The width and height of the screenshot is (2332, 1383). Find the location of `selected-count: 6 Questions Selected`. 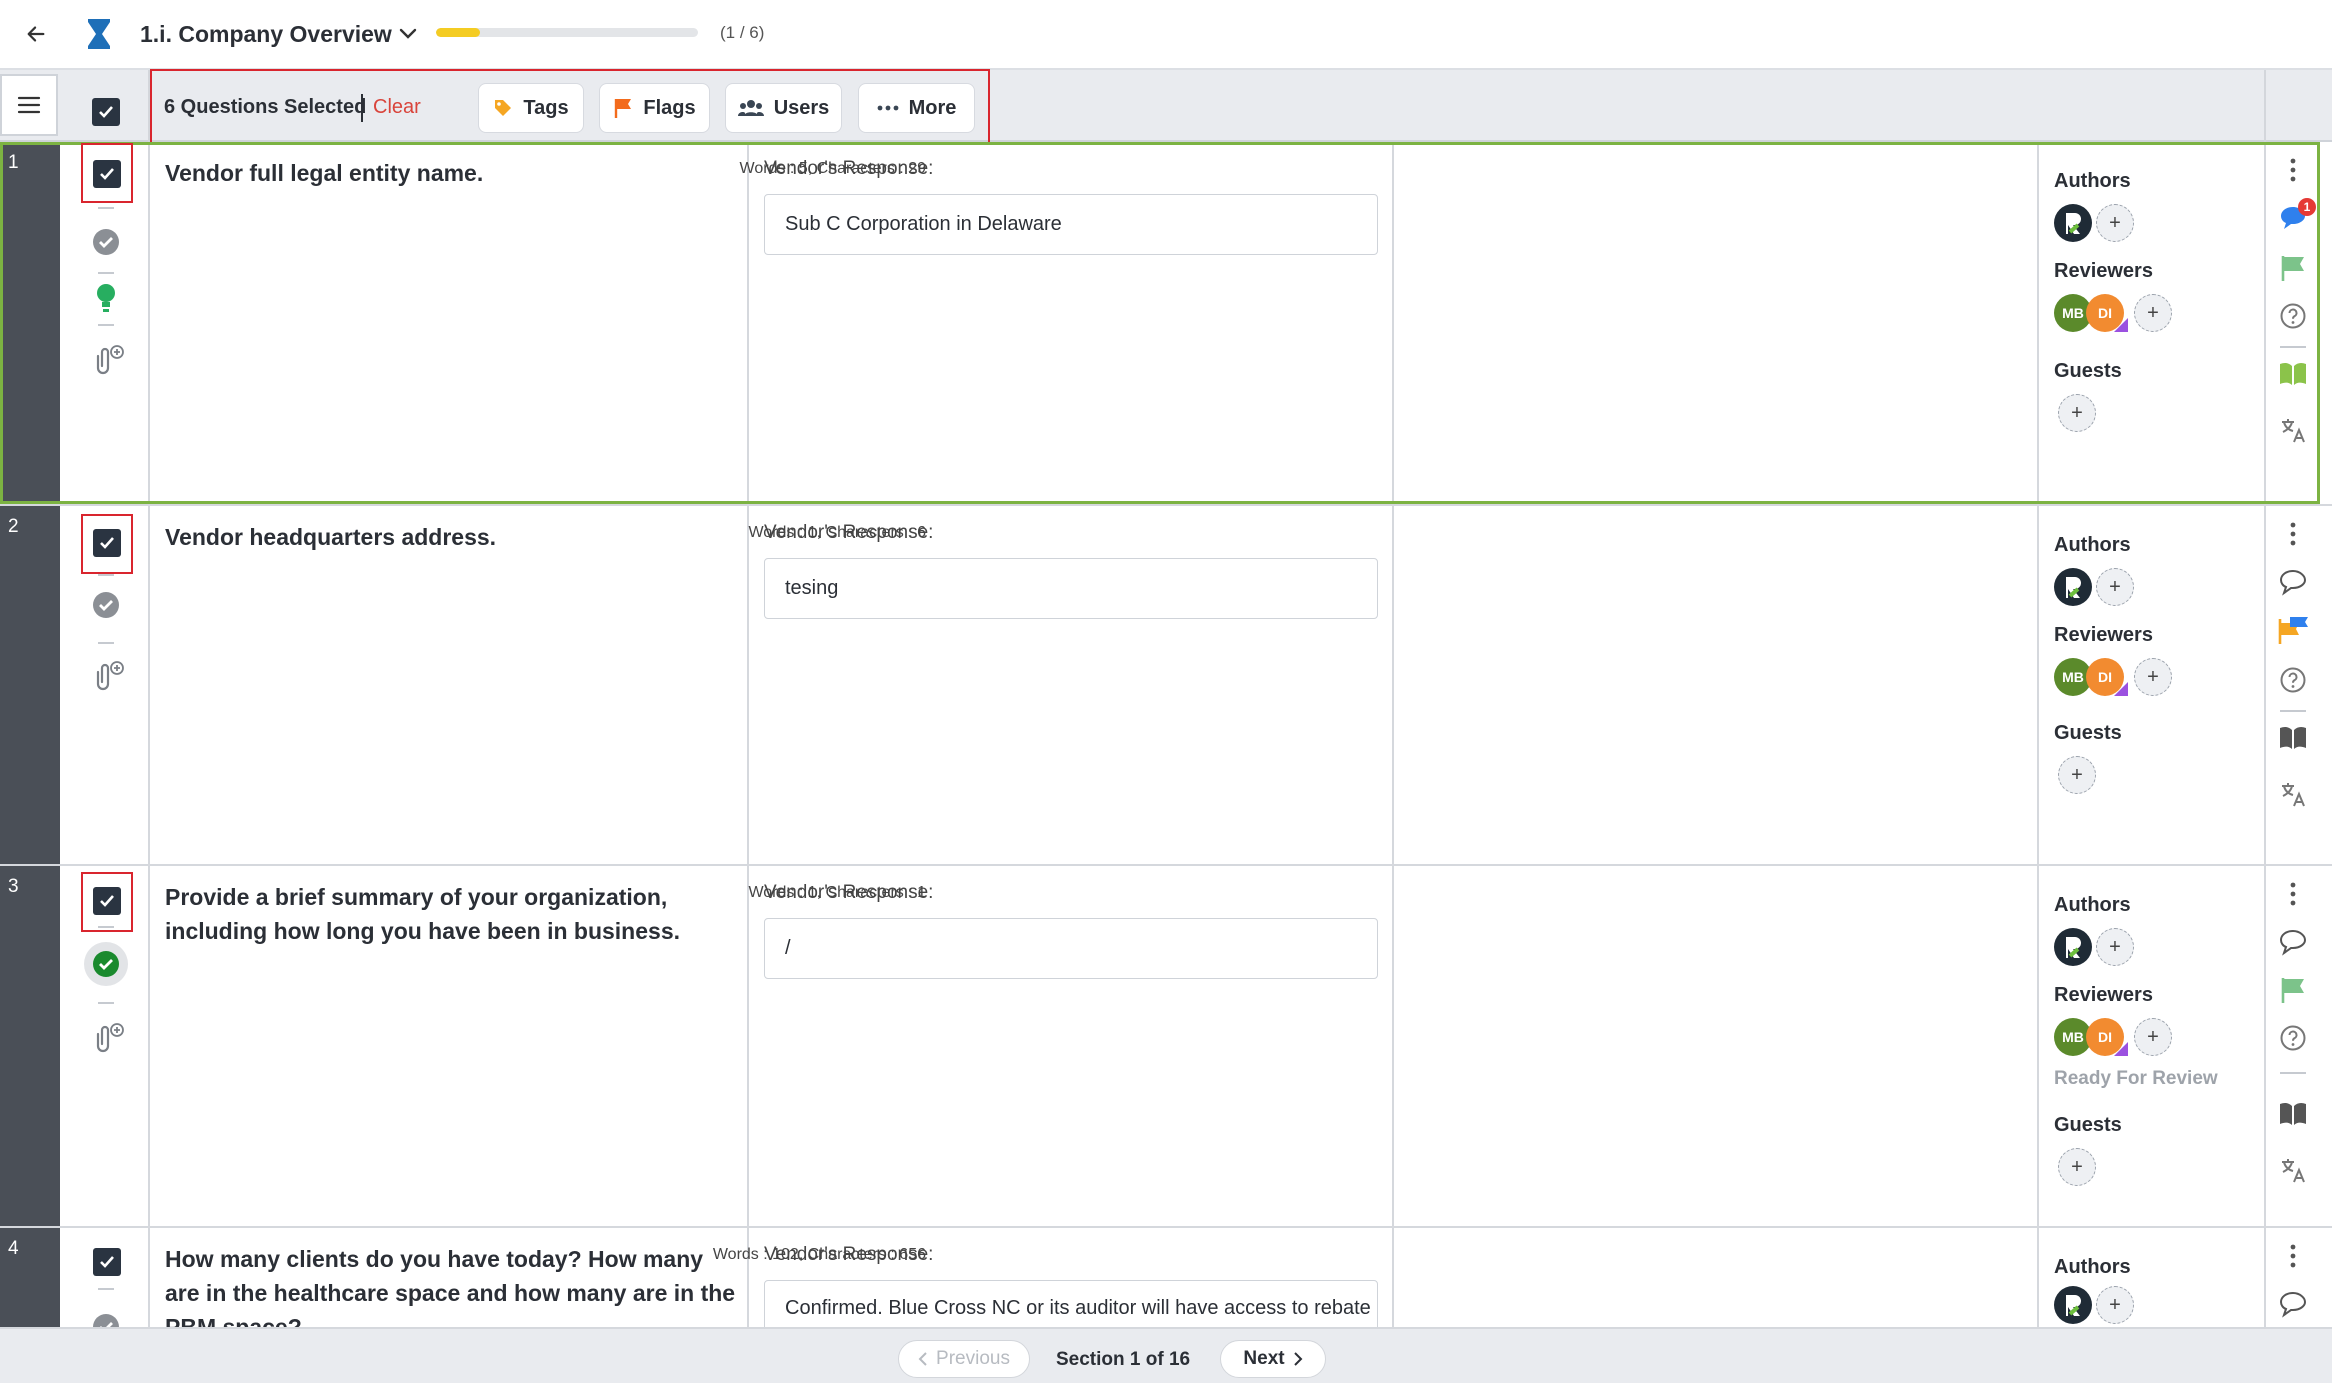

selected-count: 6 Questions Selected is located at coordinates (265, 107).